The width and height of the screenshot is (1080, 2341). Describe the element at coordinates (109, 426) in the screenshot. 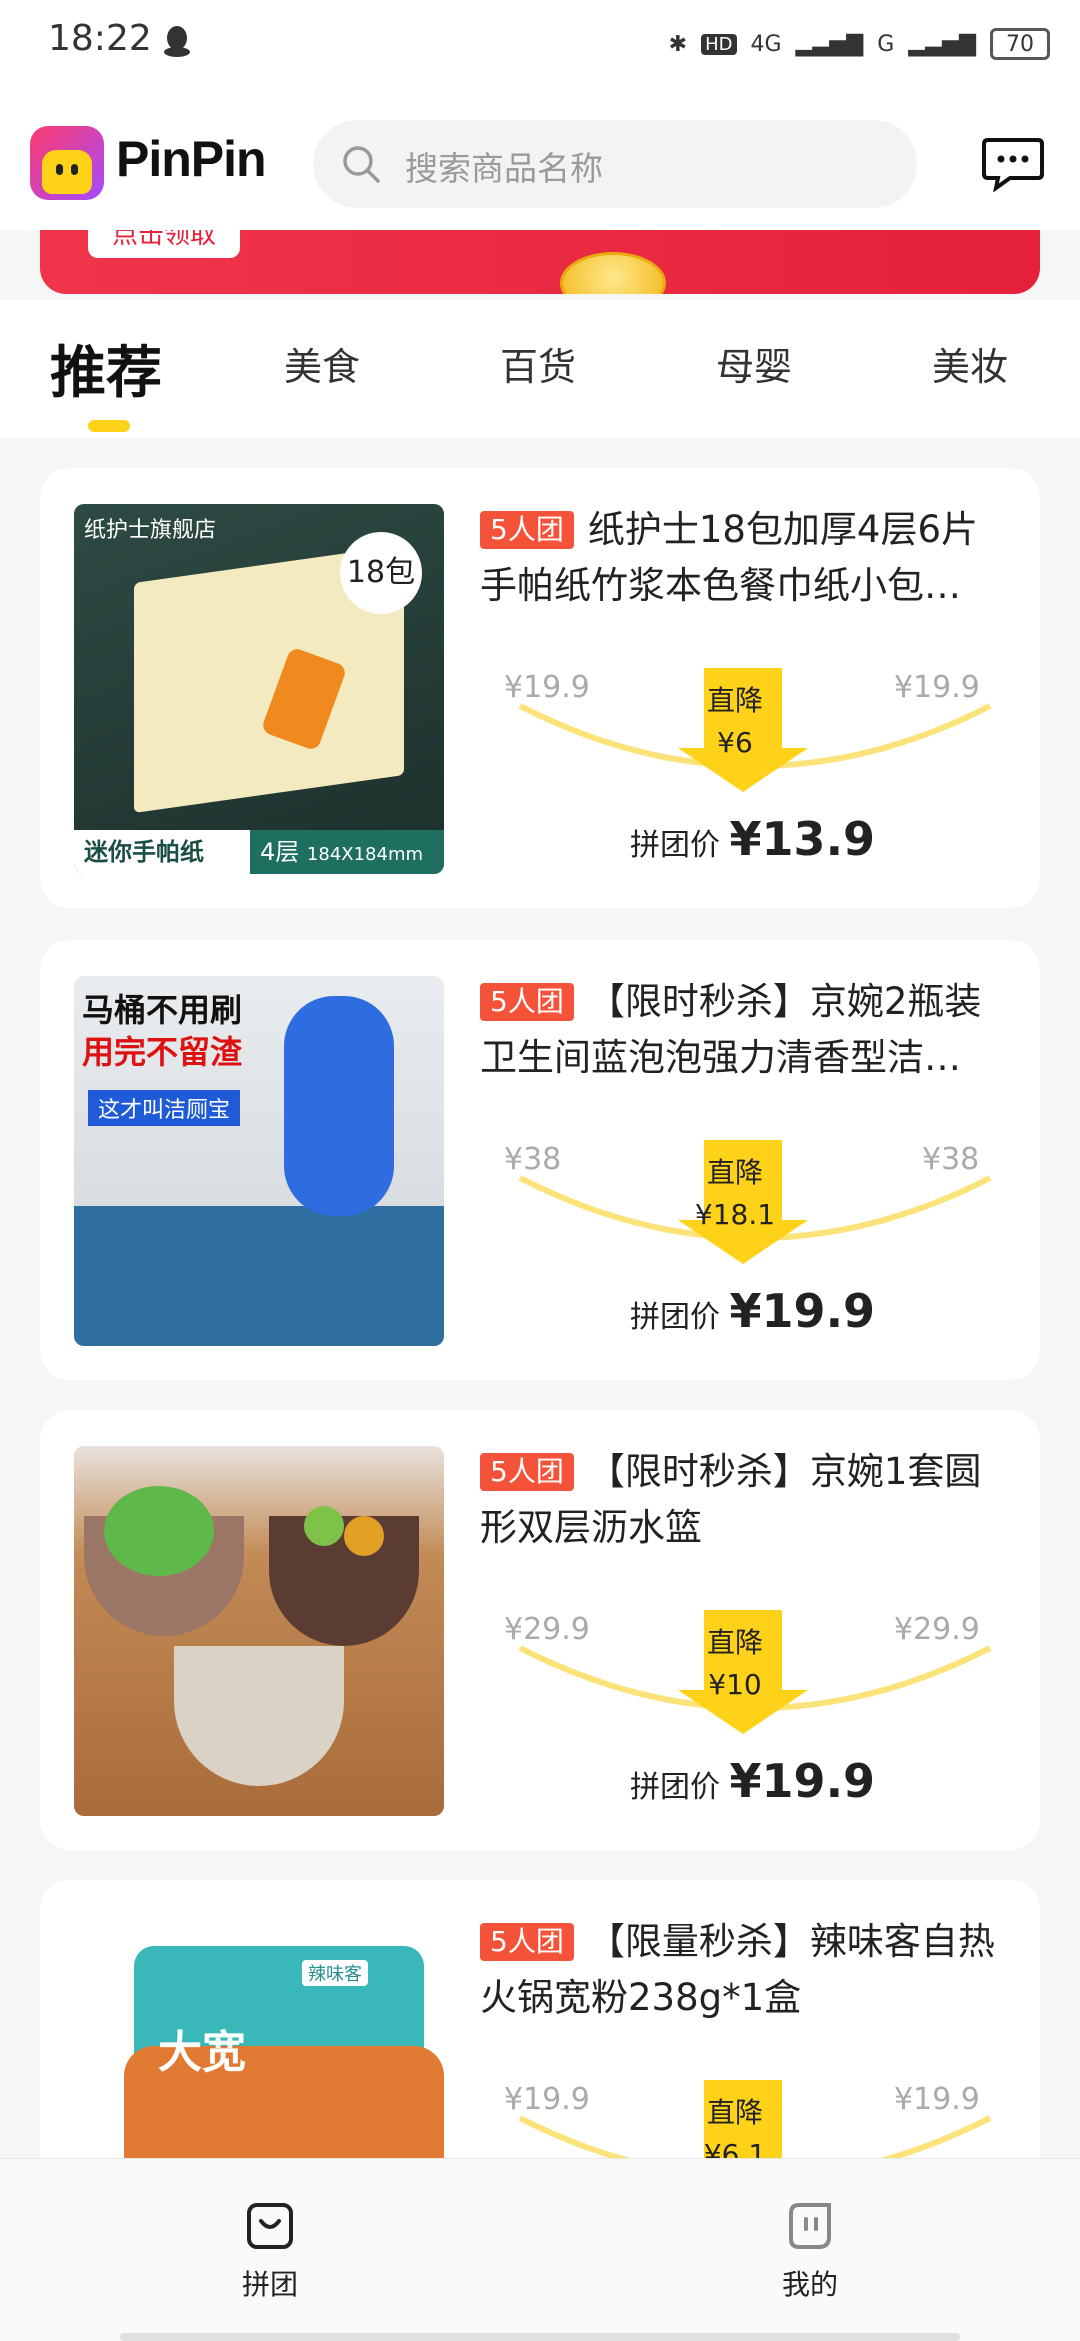

I see `tab-indicator` at that location.